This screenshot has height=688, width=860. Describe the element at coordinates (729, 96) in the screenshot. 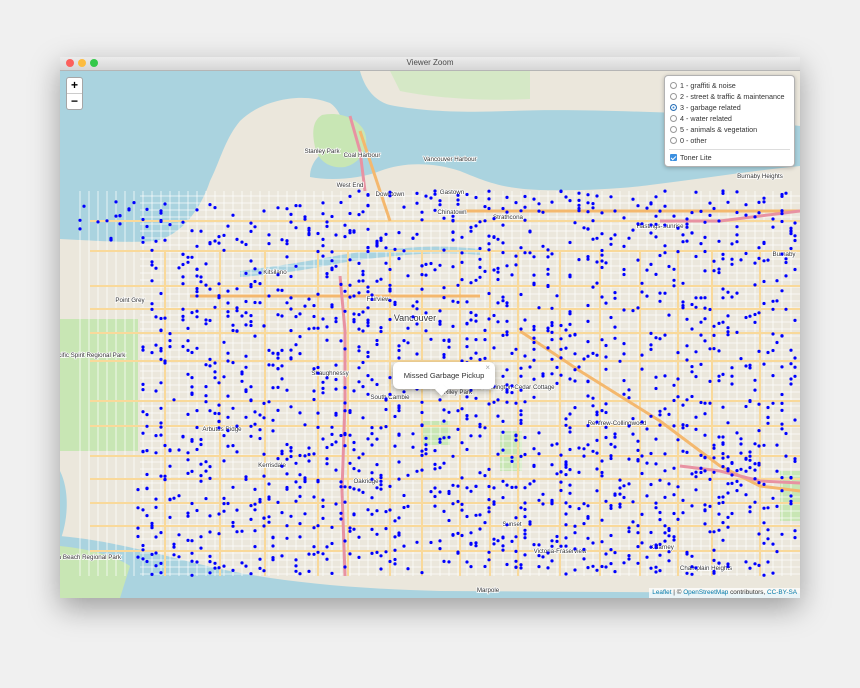

I see `layer-option-street: 2 - street & traffic & maintenance` at that location.